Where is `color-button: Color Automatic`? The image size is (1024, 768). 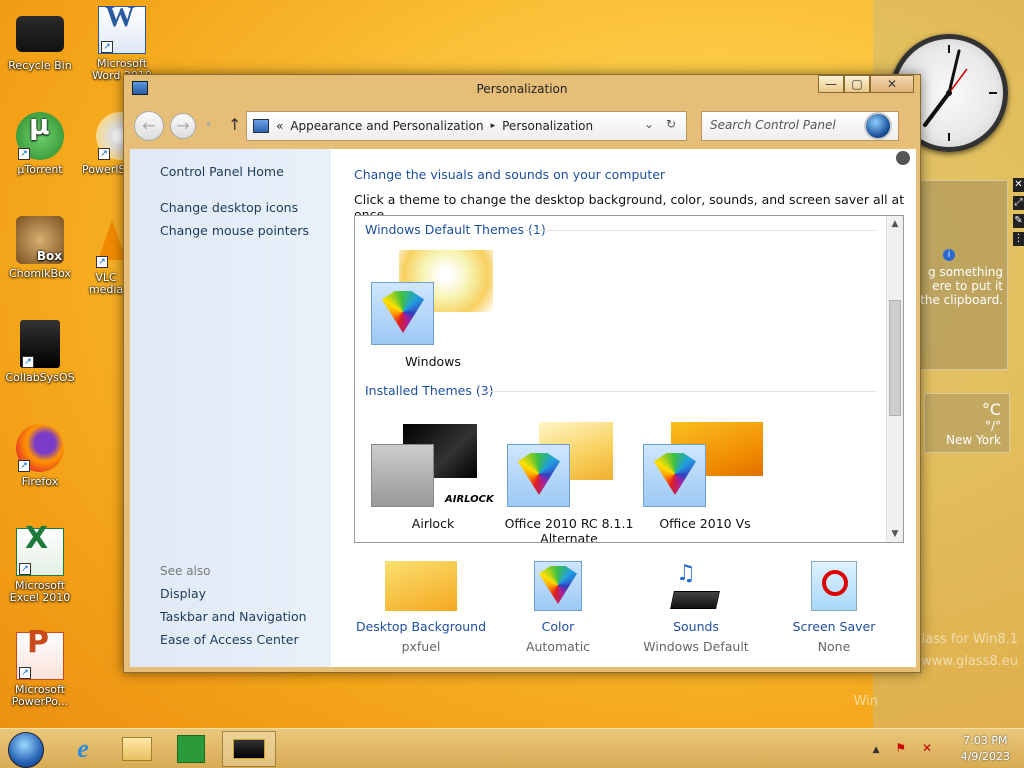 color-button: Color Automatic is located at coordinates (558, 607).